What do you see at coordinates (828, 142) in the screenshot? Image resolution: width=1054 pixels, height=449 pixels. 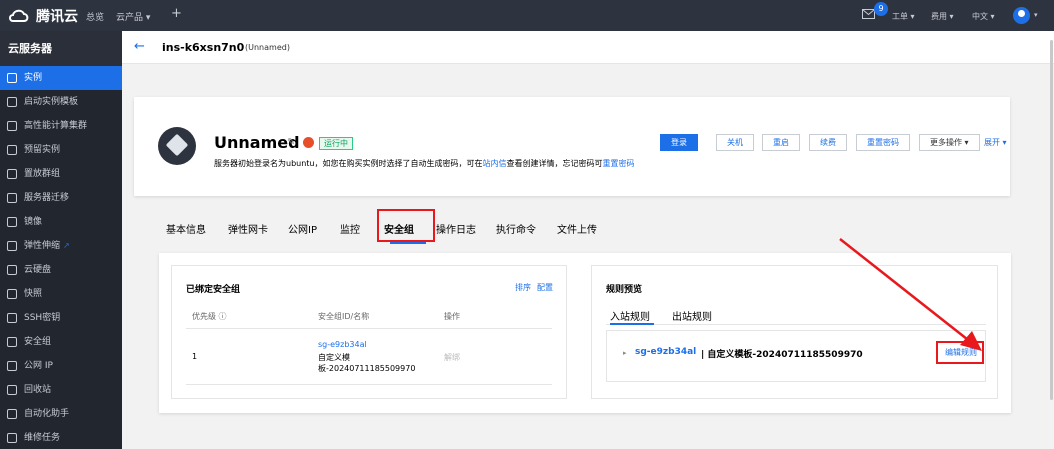 I see `renew-button: 续费` at bounding box center [828, 142].